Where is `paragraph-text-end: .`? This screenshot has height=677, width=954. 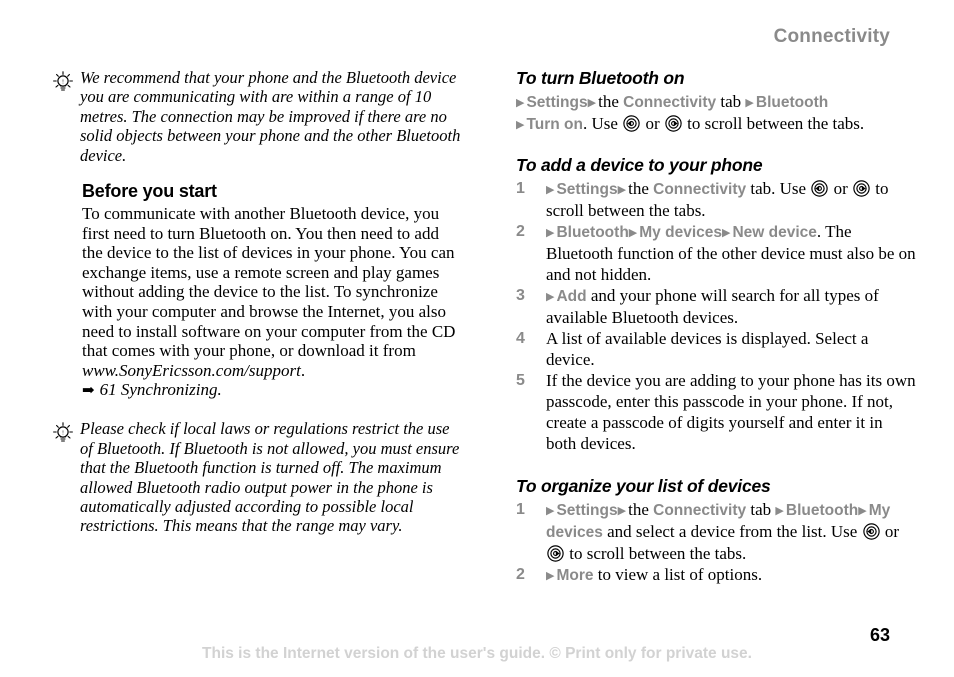
paragraph-text-end: . is located at coordinates (303, 370).